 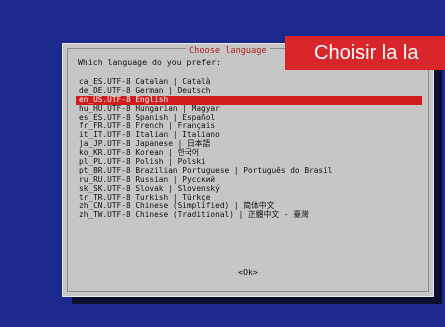 I want to click on caption-banner-text: Choisir la la, so click(x=366, y=53).